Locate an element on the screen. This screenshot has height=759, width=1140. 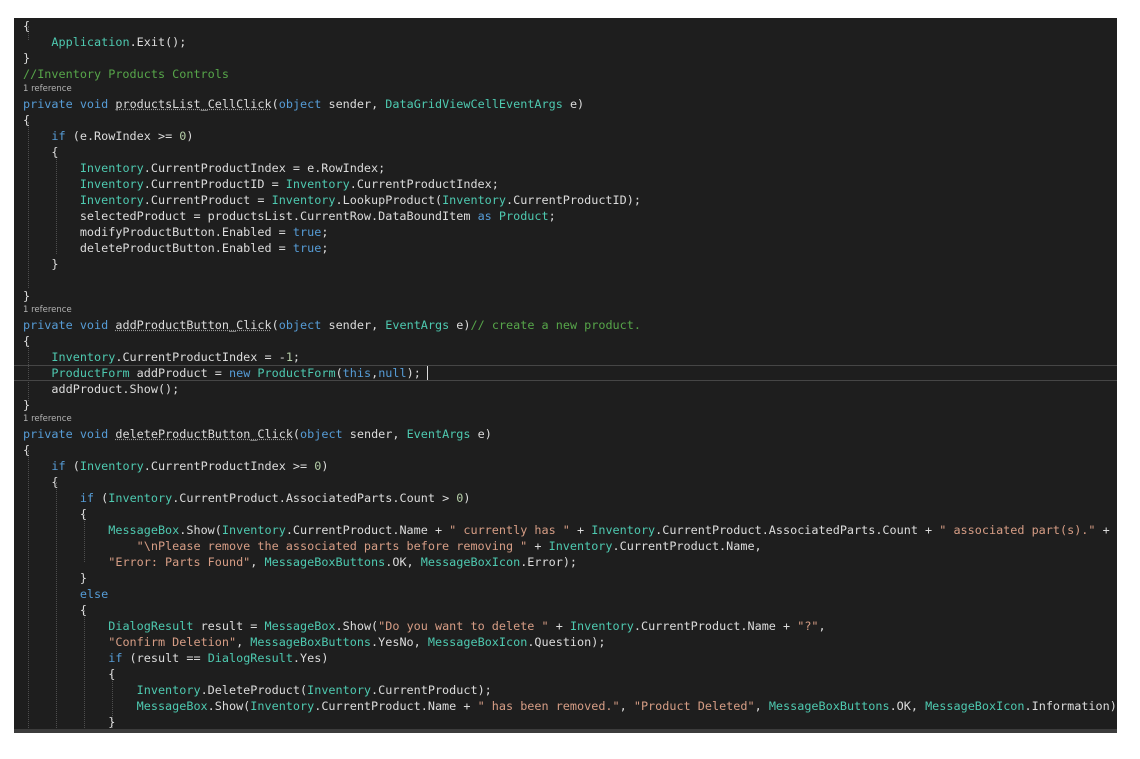
code-token: .CurrentProductID); is located at coordinates (573, 200).